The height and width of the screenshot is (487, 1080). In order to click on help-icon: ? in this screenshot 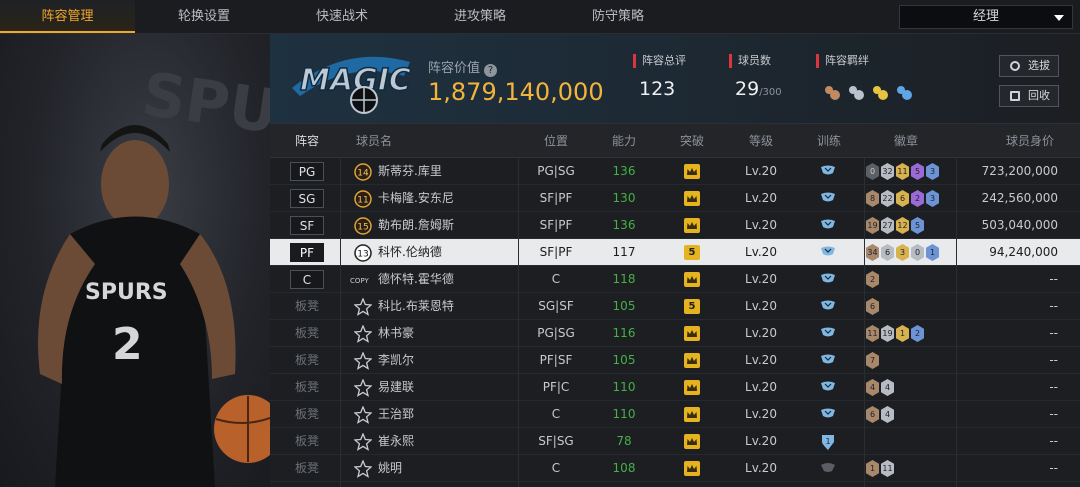, I will do `click(491, 70)`.